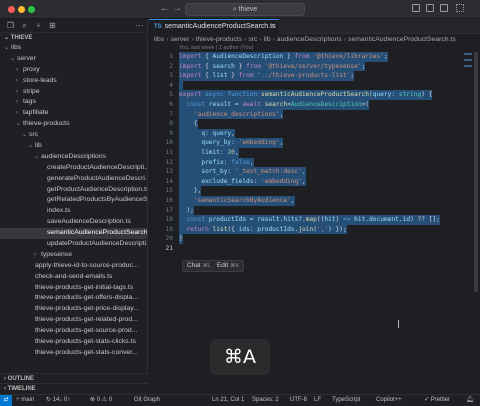 The height and width of the screenshot is (406, 480). Describe the element at coordinates (220, 26) in the screenshot. I see `tab-label: semanticAudienceProductSearch.ts` at that location.